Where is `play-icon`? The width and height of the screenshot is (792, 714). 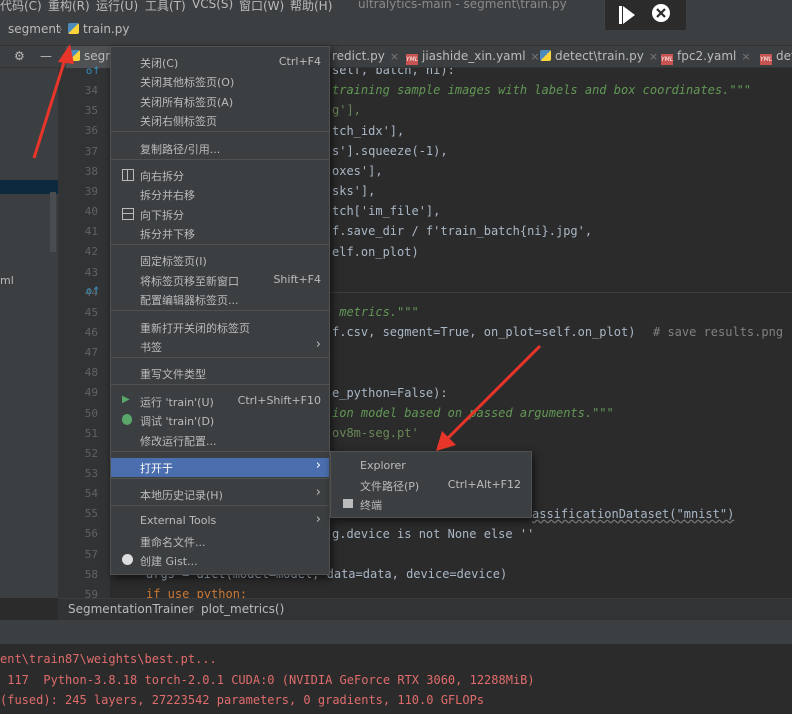
play-icon is located at coordinates (627, 15).